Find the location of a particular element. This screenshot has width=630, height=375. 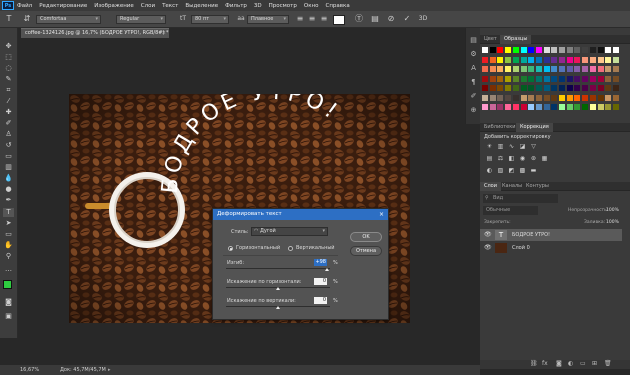

crop-tool-icon: ⌗ is located at coordinates (8, 90).